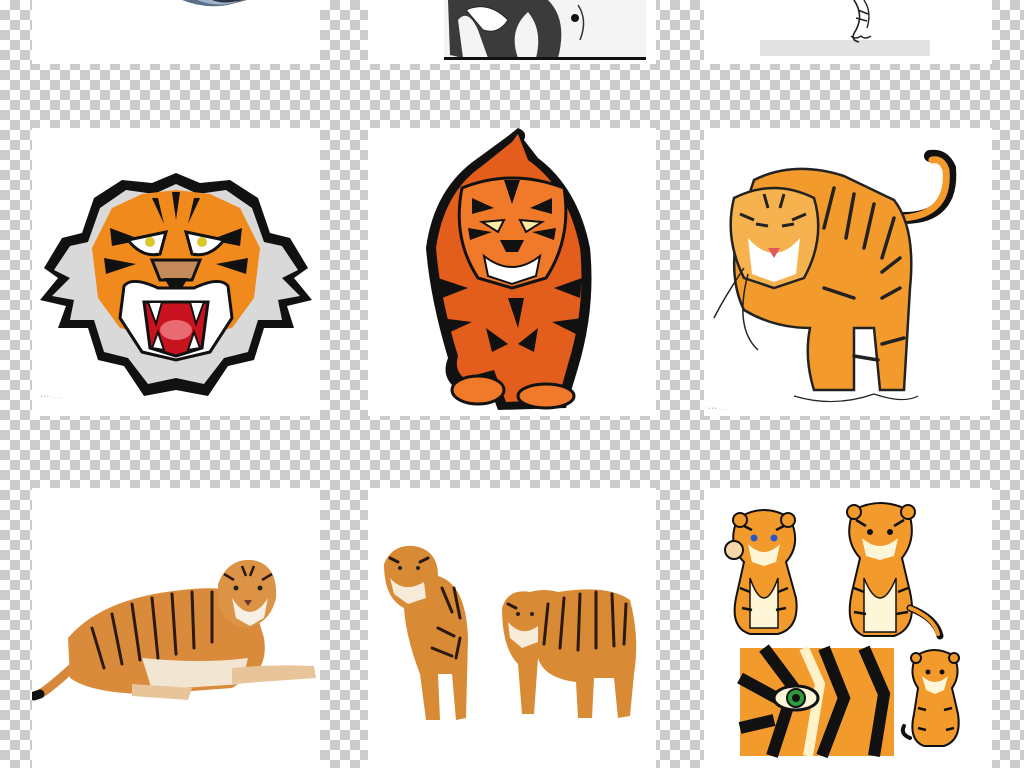 The image size is (1024, 768). I want to click on tile-tiger-cubs, so click(848, 628).